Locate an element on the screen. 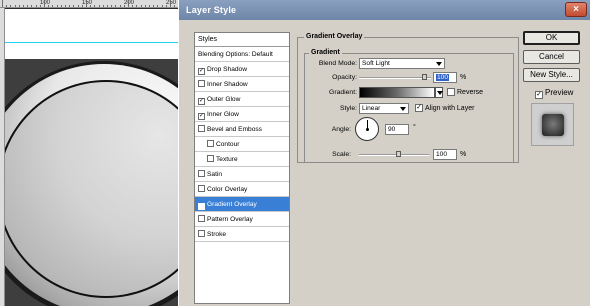  style-item-inner-glow: ✓ Inner Glow is located at coordinates (242, 114).